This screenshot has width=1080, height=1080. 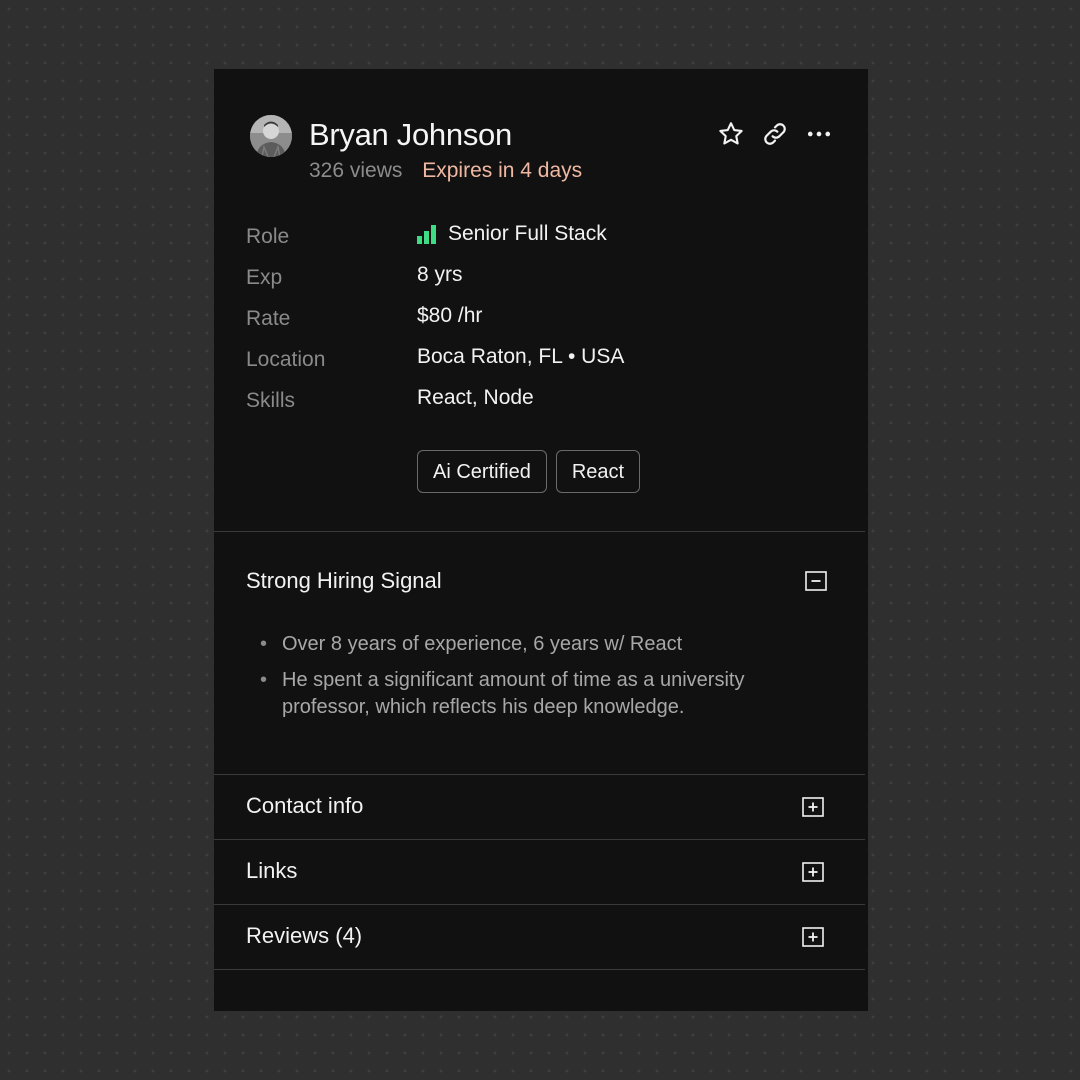 I want to click on minus-box-icon, so click(x=816, y=581).